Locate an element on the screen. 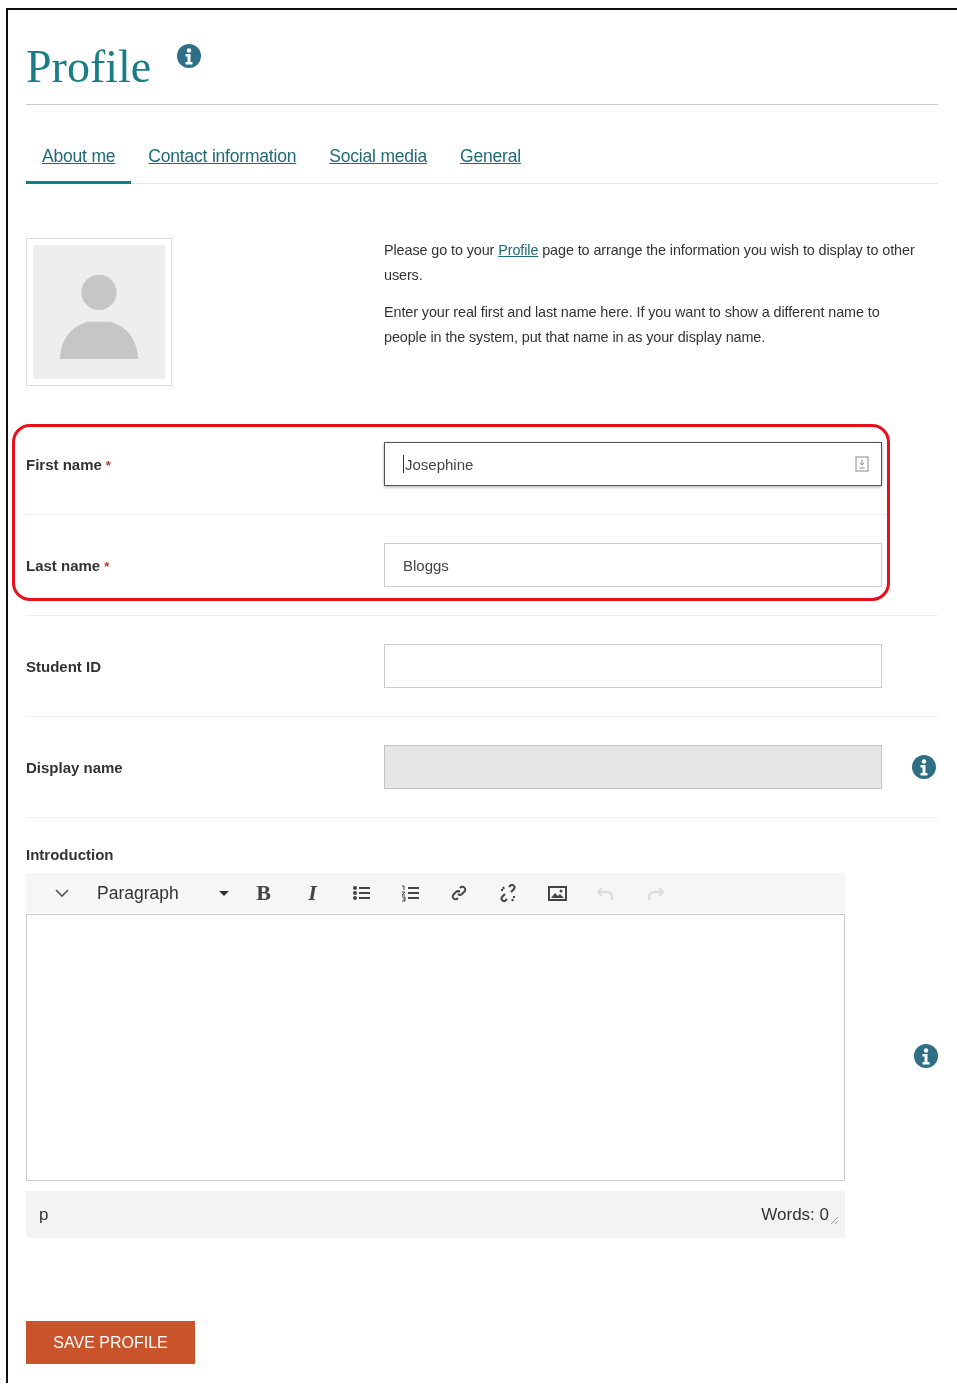 This screenshot has height=1385, width=957. page-title: Profile is located at coordinates (89, 67).